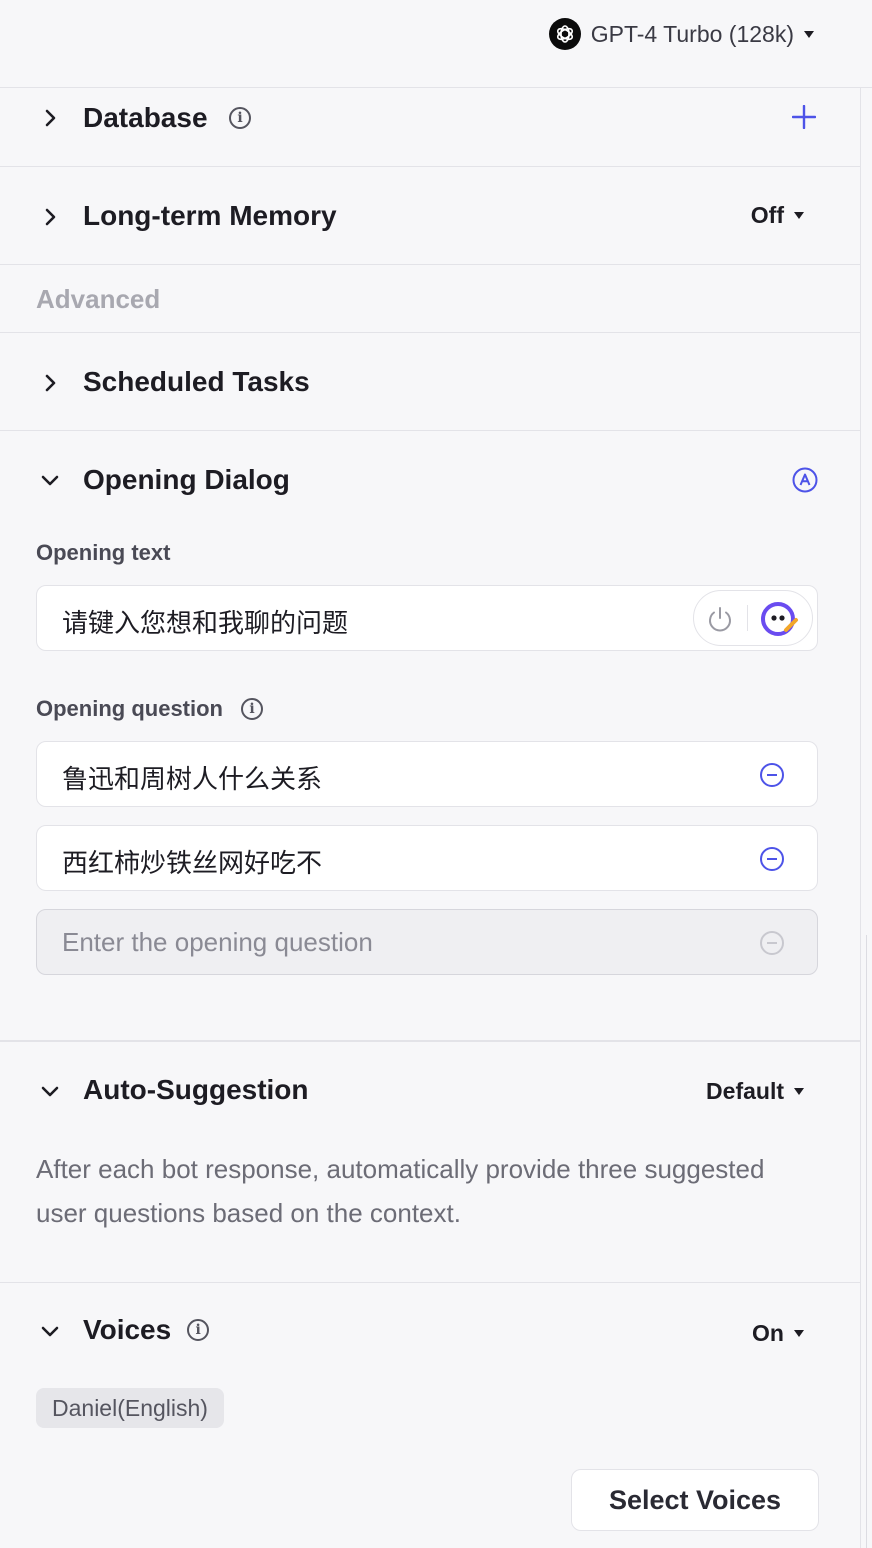 The width and height of the screenshot is (872, 1548). I want to click on openai-logo-icon, so click(564, 34).